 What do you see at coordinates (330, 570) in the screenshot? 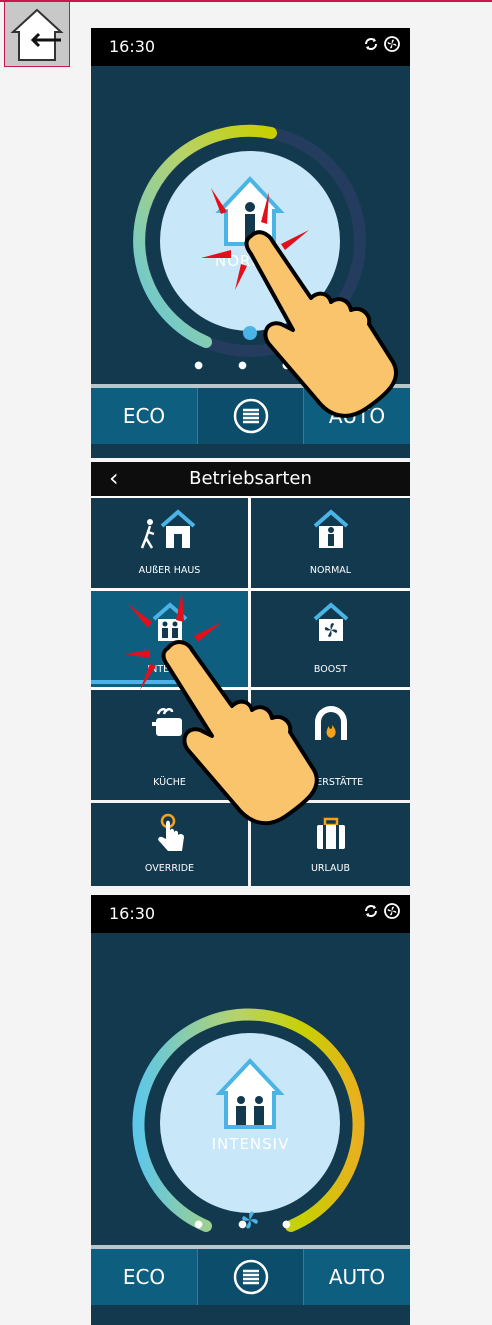
I see `mode-tile-label: NORMAL` at bounding box center [330, 570].